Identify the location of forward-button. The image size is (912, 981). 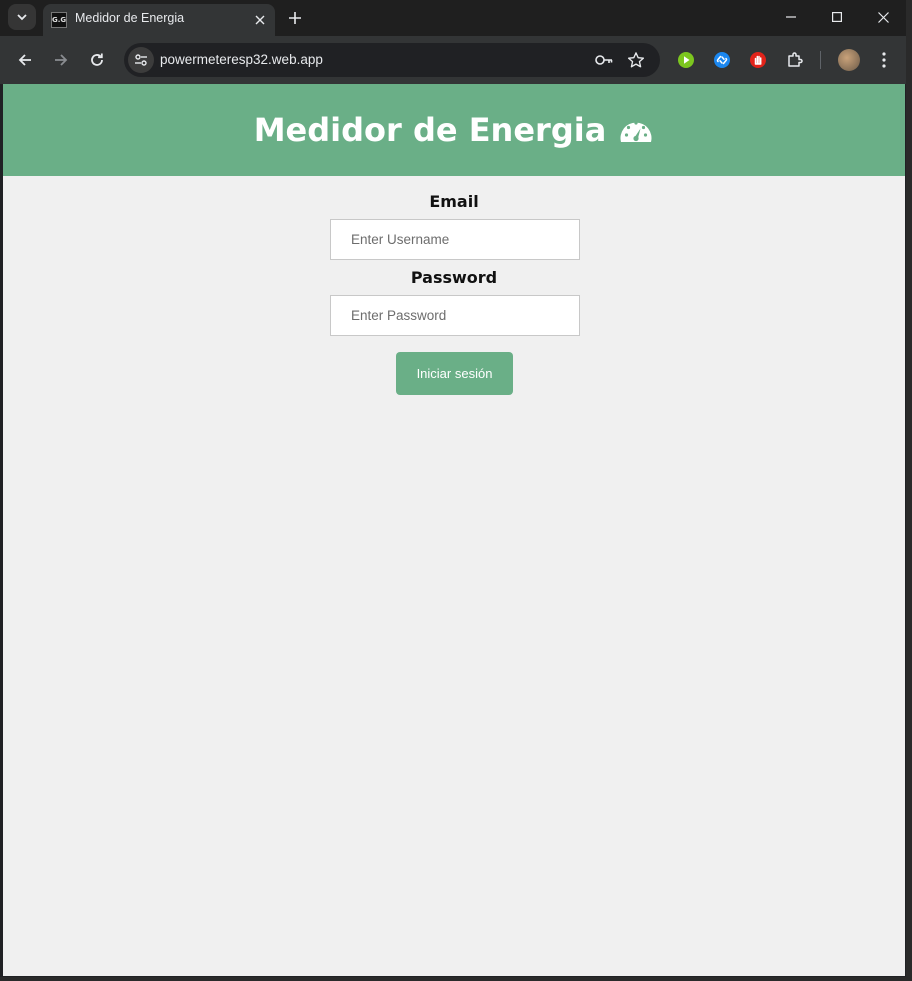
(61, 60).